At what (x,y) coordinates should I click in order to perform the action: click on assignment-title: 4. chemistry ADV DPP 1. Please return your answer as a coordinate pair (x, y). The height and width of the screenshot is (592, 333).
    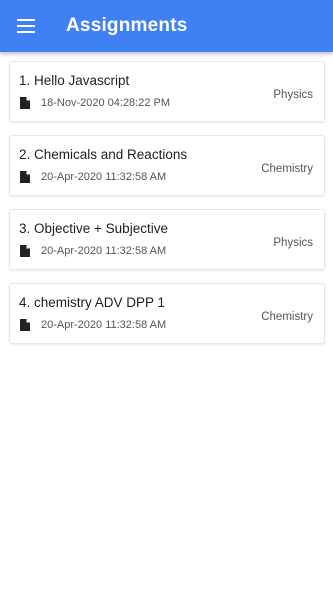
    Looking at the image, I should click on (92, 302).